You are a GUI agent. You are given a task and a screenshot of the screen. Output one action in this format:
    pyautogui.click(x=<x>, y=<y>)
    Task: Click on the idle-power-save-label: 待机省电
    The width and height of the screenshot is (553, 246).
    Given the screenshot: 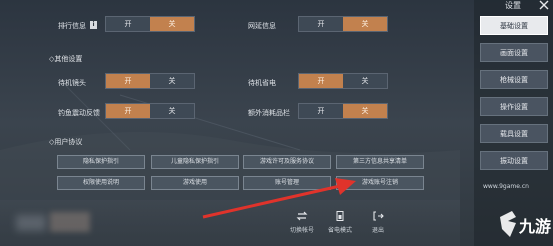 What is the action you would take?
    pyautogui.click(x=262, y=83)
    